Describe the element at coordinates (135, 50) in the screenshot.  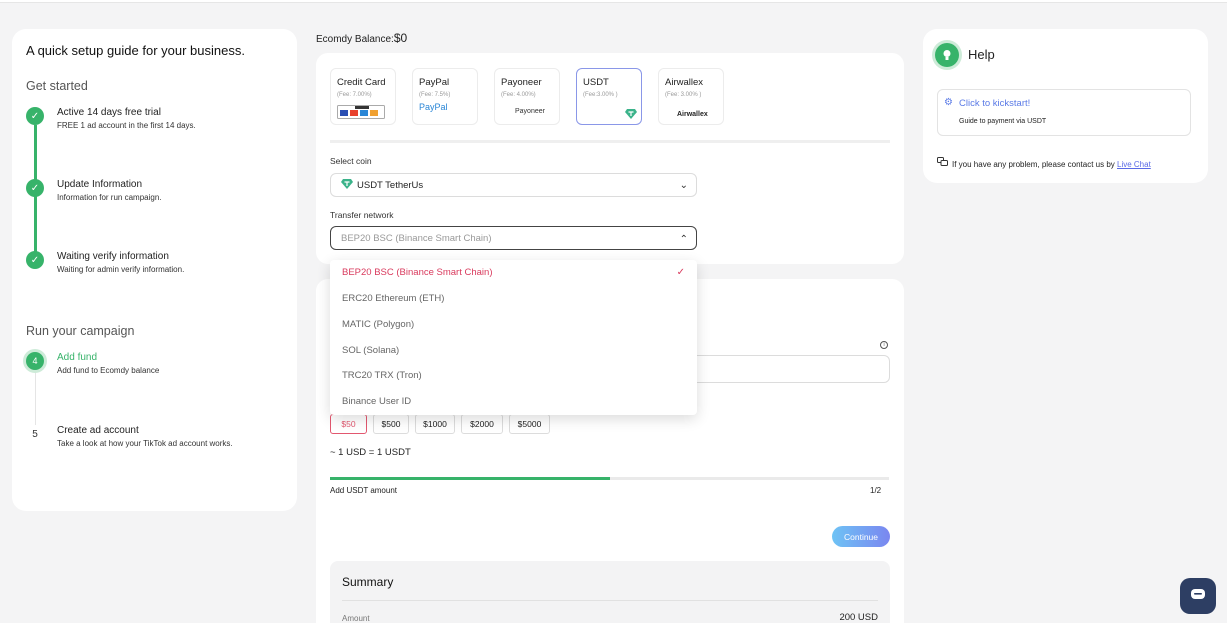
I see `guide-title: A quick setup guide for your business.` at that location.